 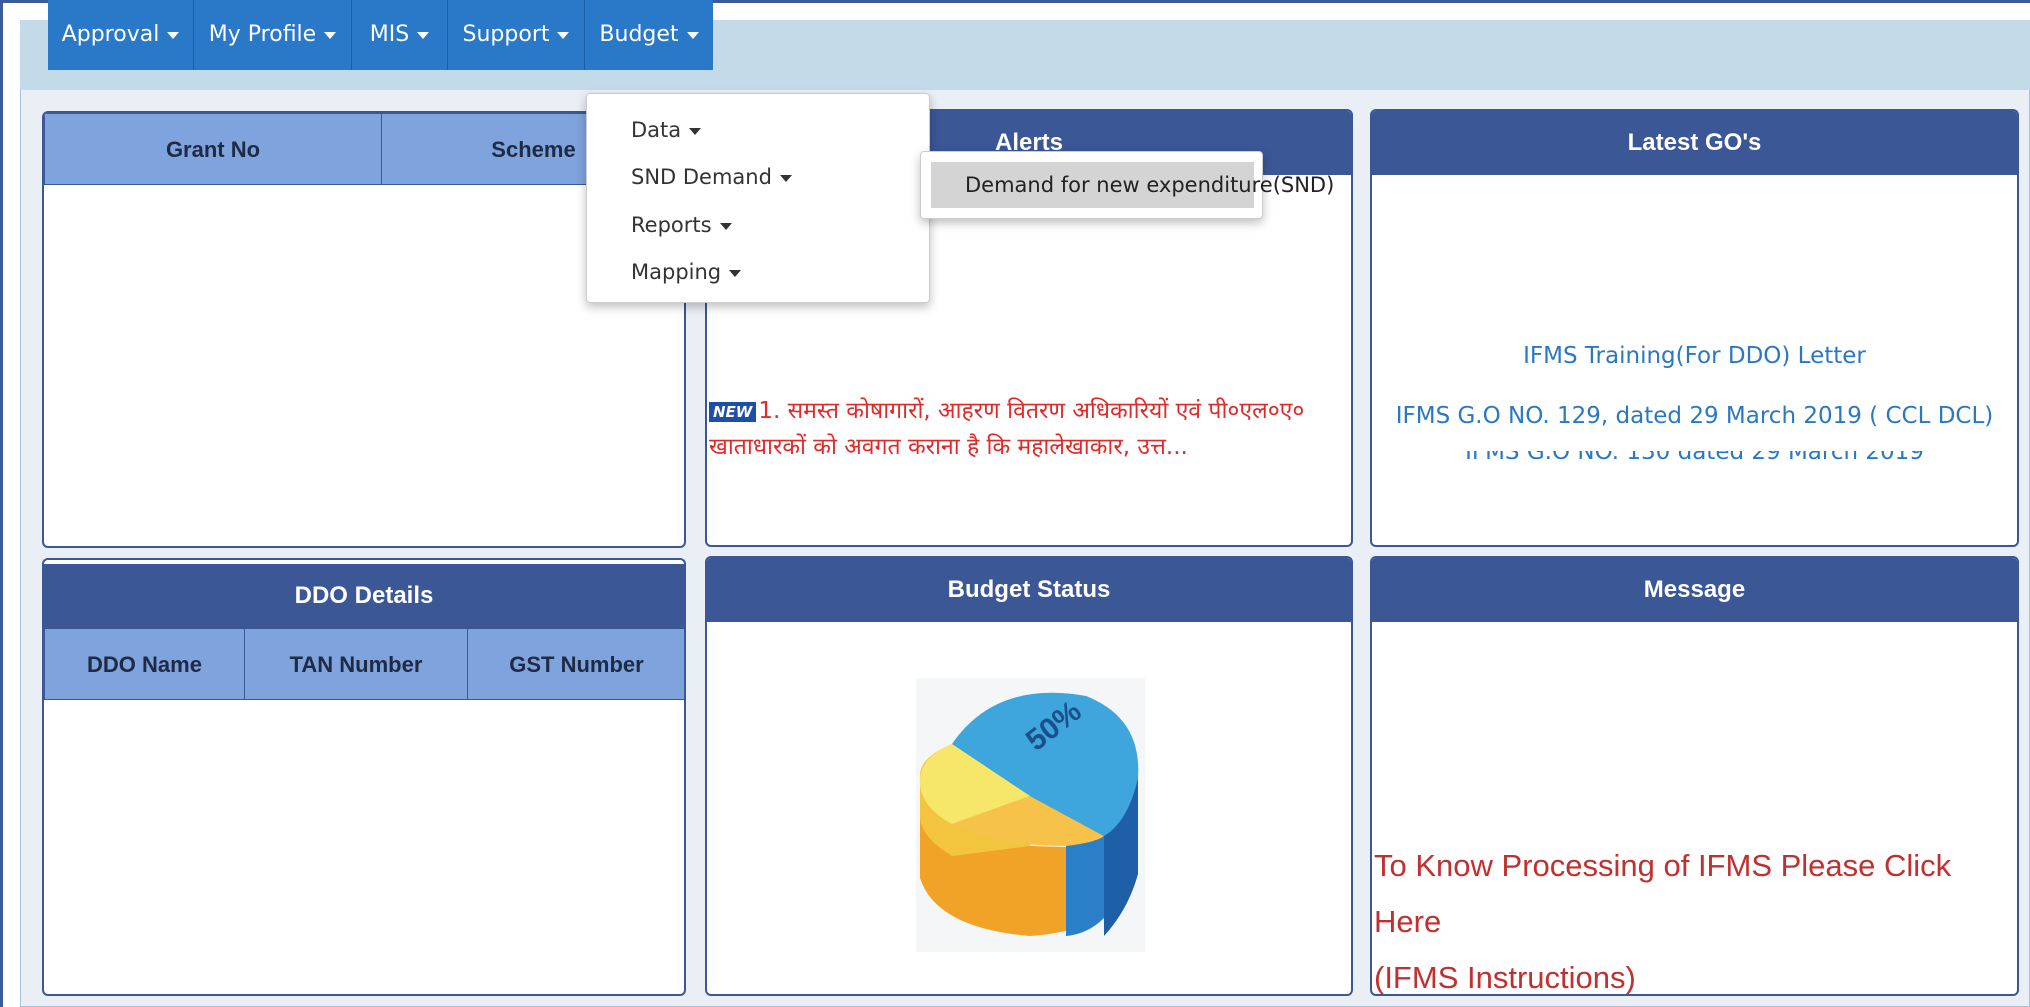 What do you see at coordinates (110, 34) in the screenshot?
I see `nav-approval-label: Approval` at bounding box center [110, 34].